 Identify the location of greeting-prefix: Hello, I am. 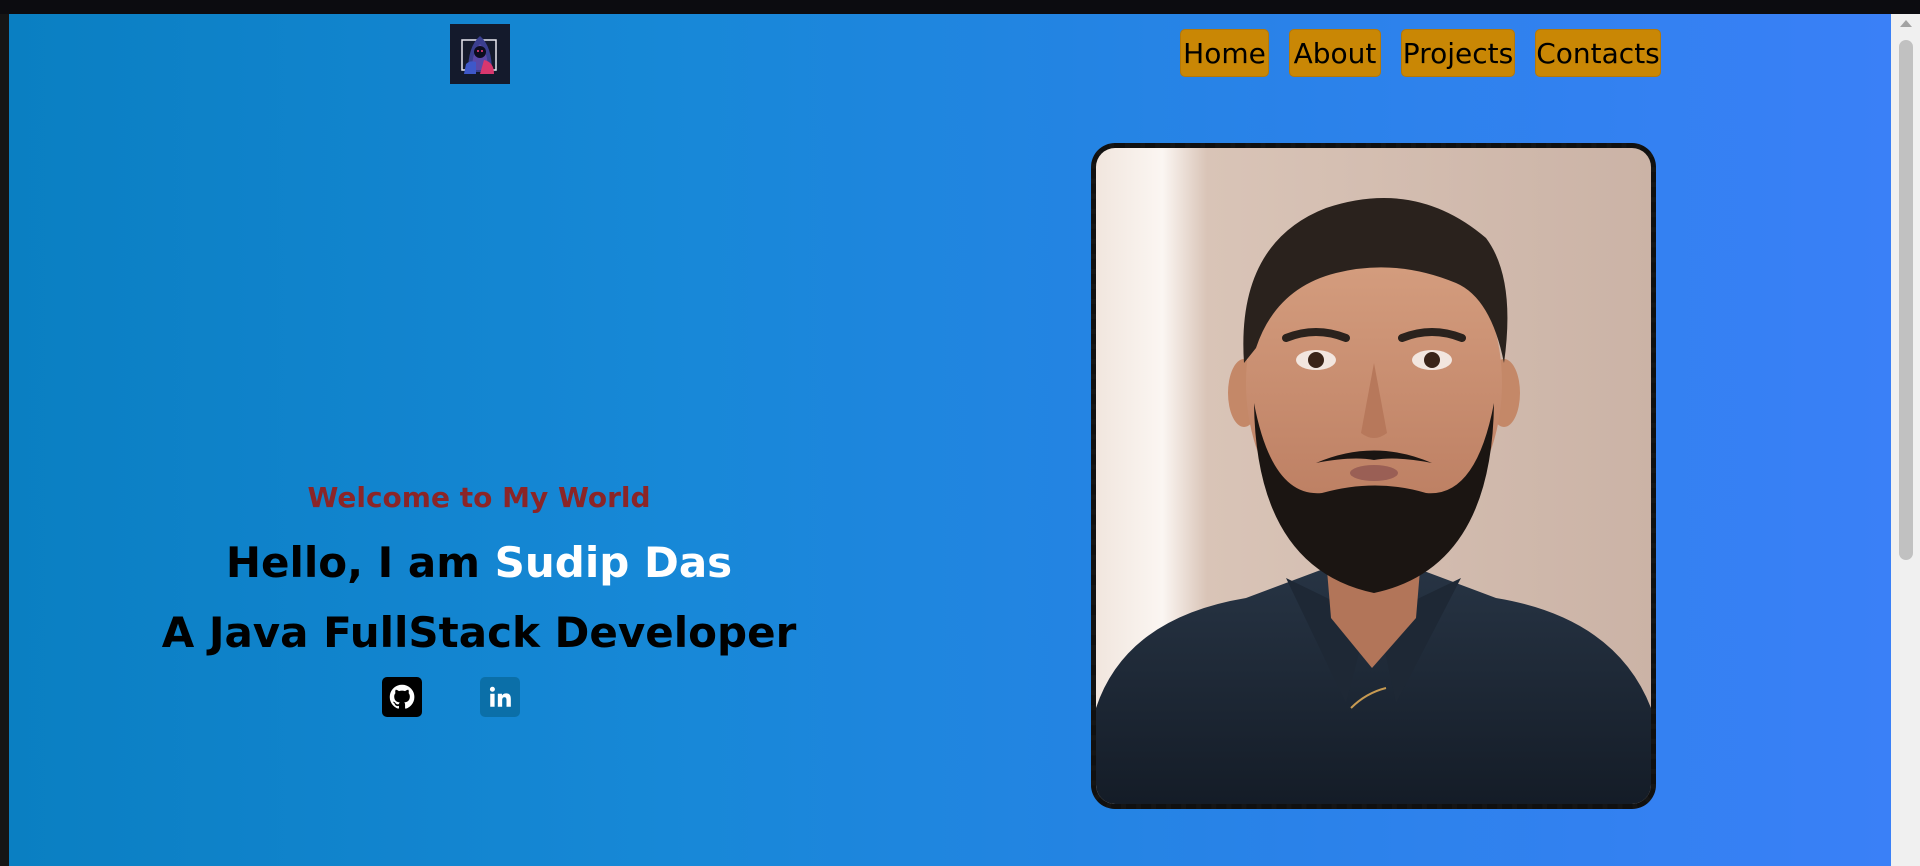
(353, 562).